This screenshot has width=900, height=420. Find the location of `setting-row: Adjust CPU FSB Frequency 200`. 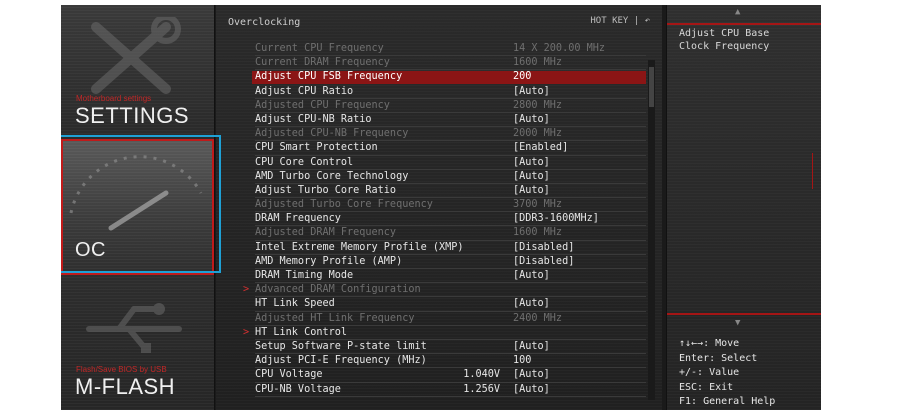

setting-row: Adjust CPU FSB Frequency 200 is located at coordinates (440, 77).